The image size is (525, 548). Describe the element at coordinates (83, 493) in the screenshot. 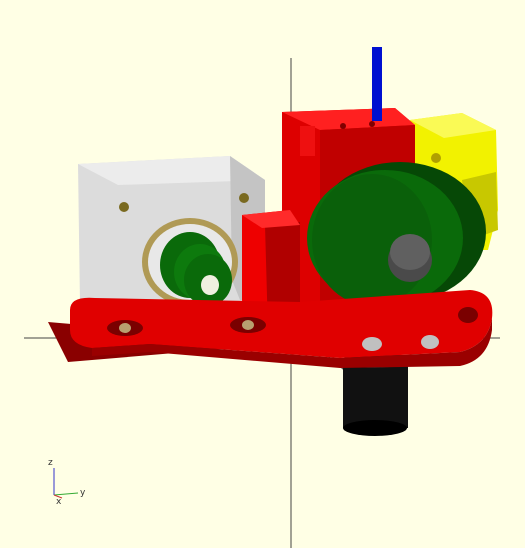

I see `gizmo-y-label: y` at that location.